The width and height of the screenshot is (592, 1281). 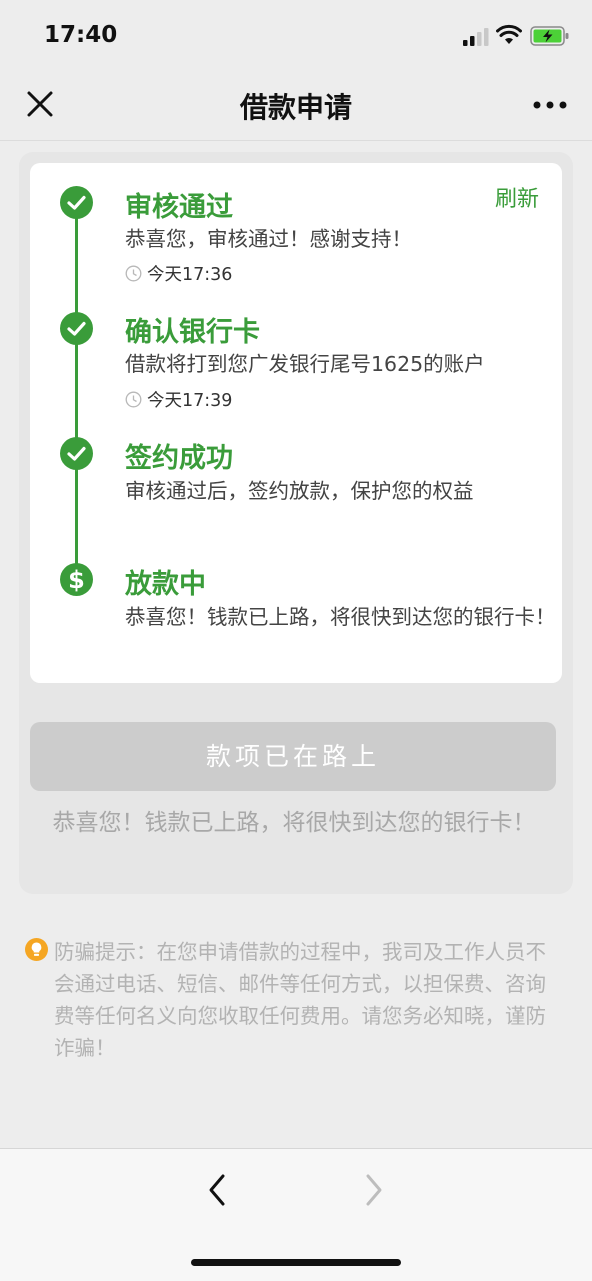 I want to click on status-button: 款项已在路上, so click(x=293, y=756).